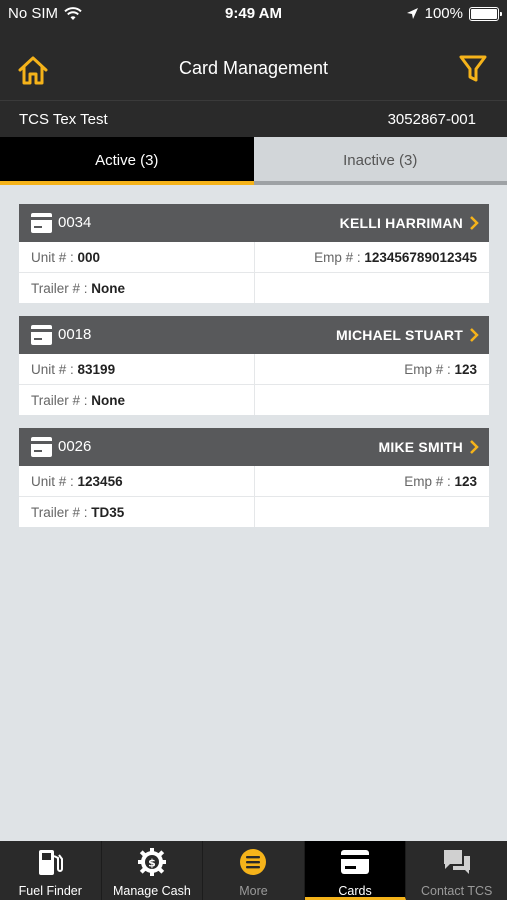 This screenshot has width=507, height=900. I want to click on tab-manage-cash: $ Manage Cash, so click(153, 870).